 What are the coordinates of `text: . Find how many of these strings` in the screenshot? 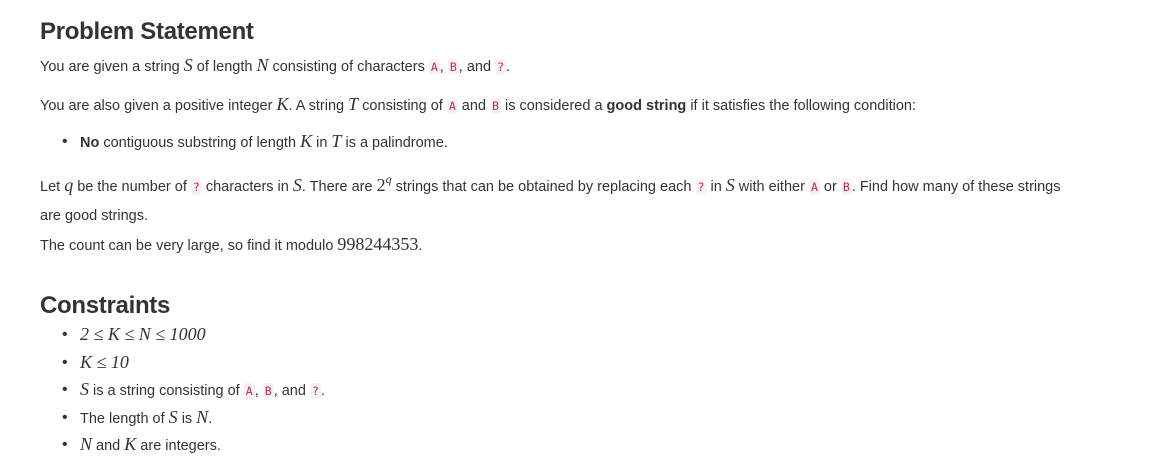 It's located at (956, 187).